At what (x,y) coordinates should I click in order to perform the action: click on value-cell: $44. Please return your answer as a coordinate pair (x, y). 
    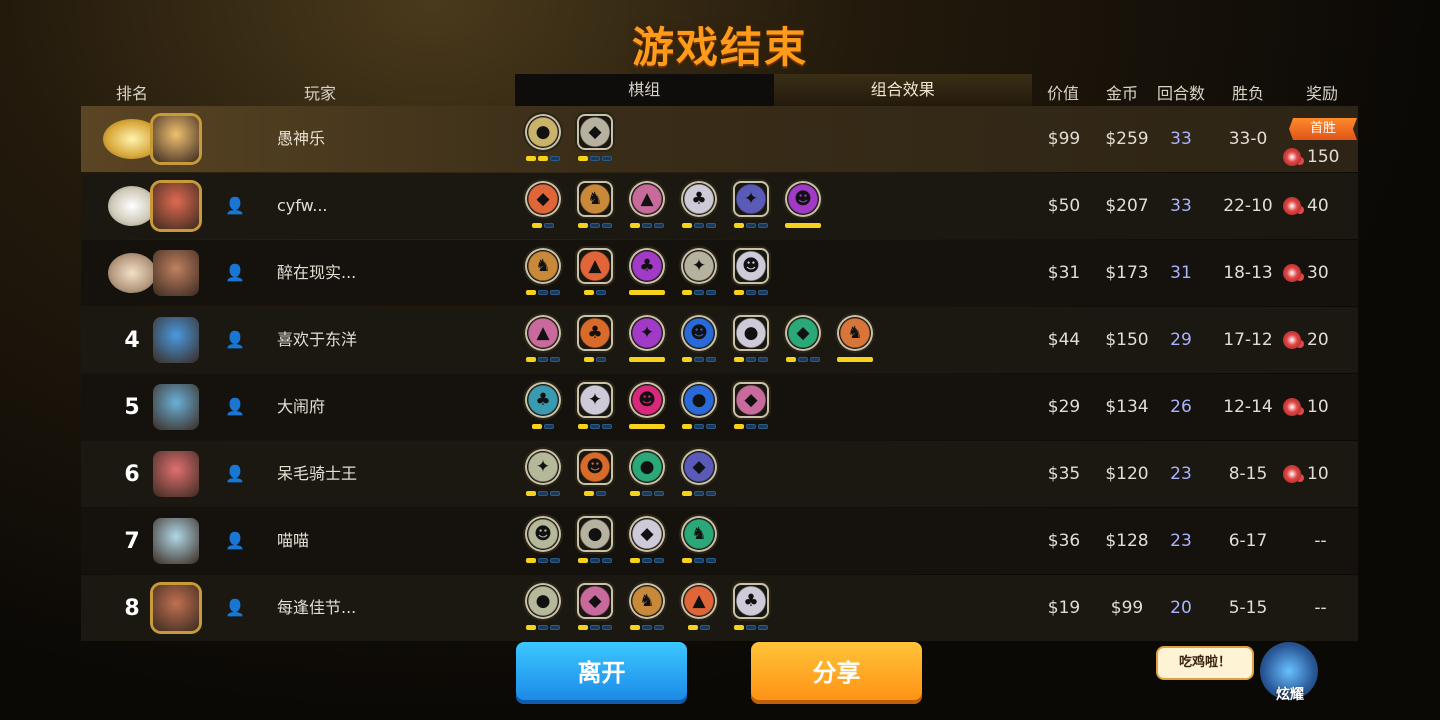
    Looking at the image, I should click on (1064, 340).